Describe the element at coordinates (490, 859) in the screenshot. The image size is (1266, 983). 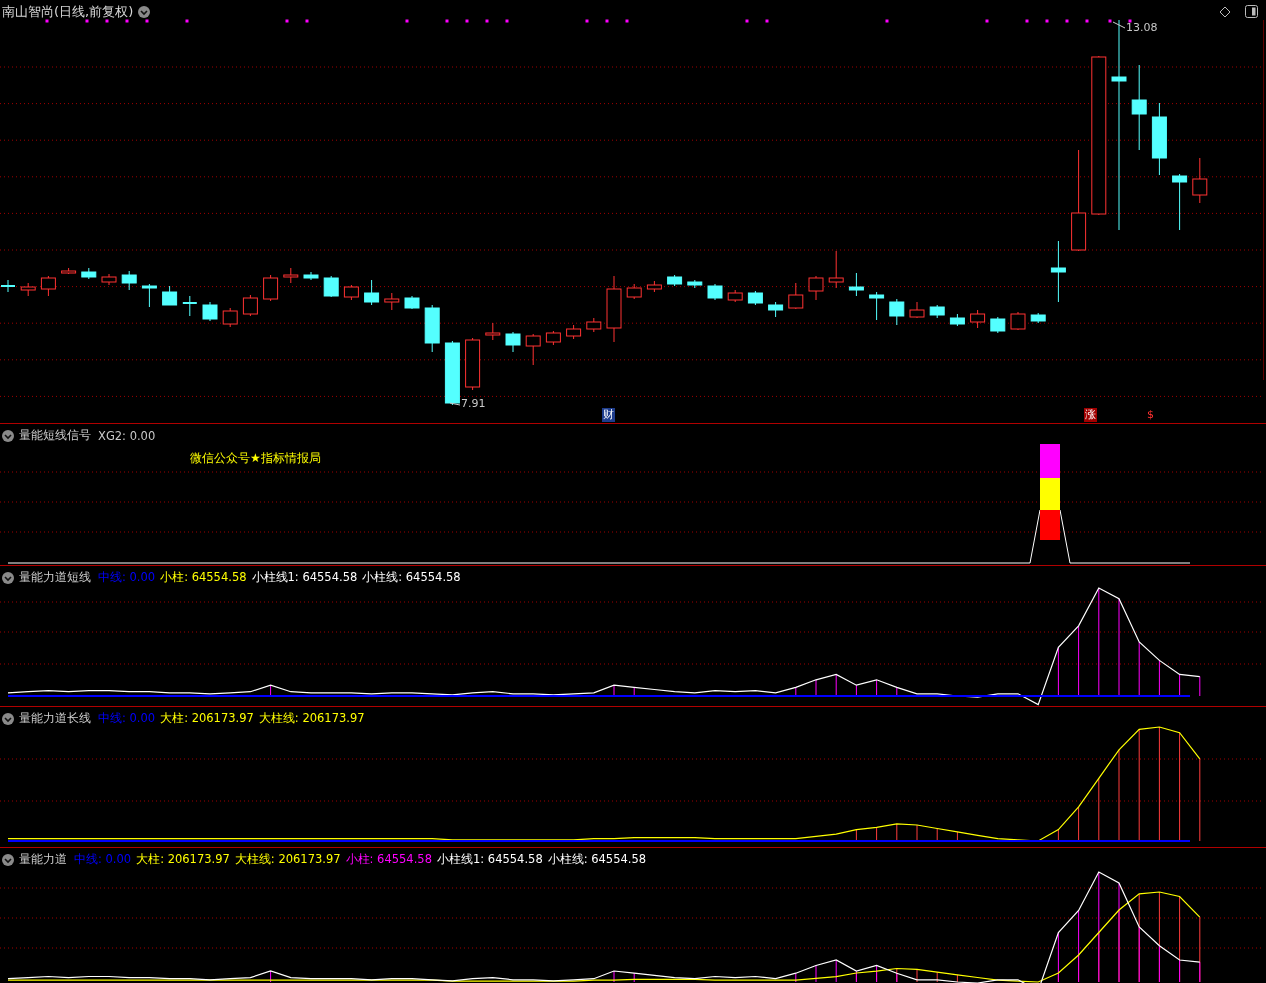
I see `indicator-value: 小柱线1: 64554.58` at that location.